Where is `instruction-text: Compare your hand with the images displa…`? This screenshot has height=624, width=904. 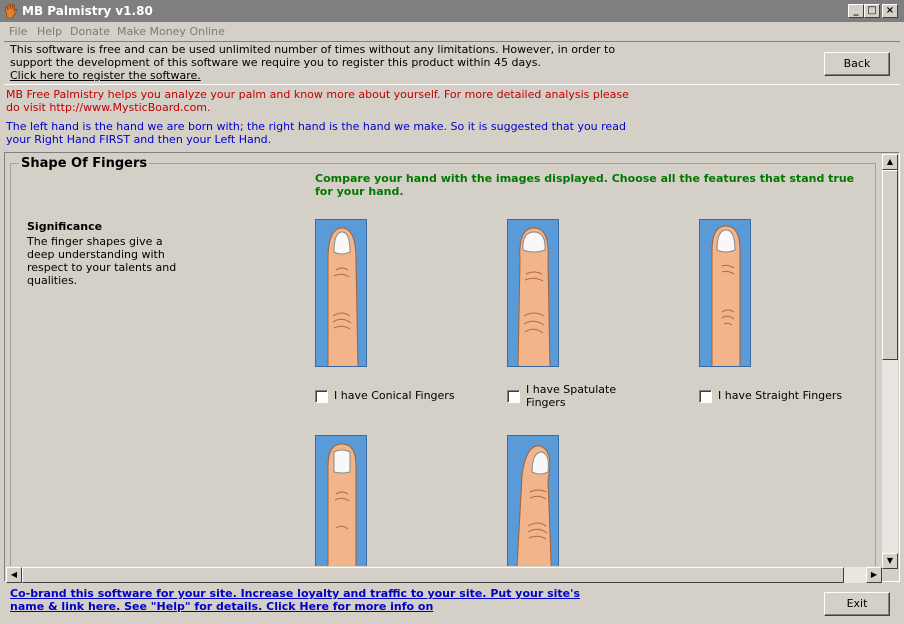 instruction-text: Compare your hand with the images displa… is located at coordinates (585, 185).